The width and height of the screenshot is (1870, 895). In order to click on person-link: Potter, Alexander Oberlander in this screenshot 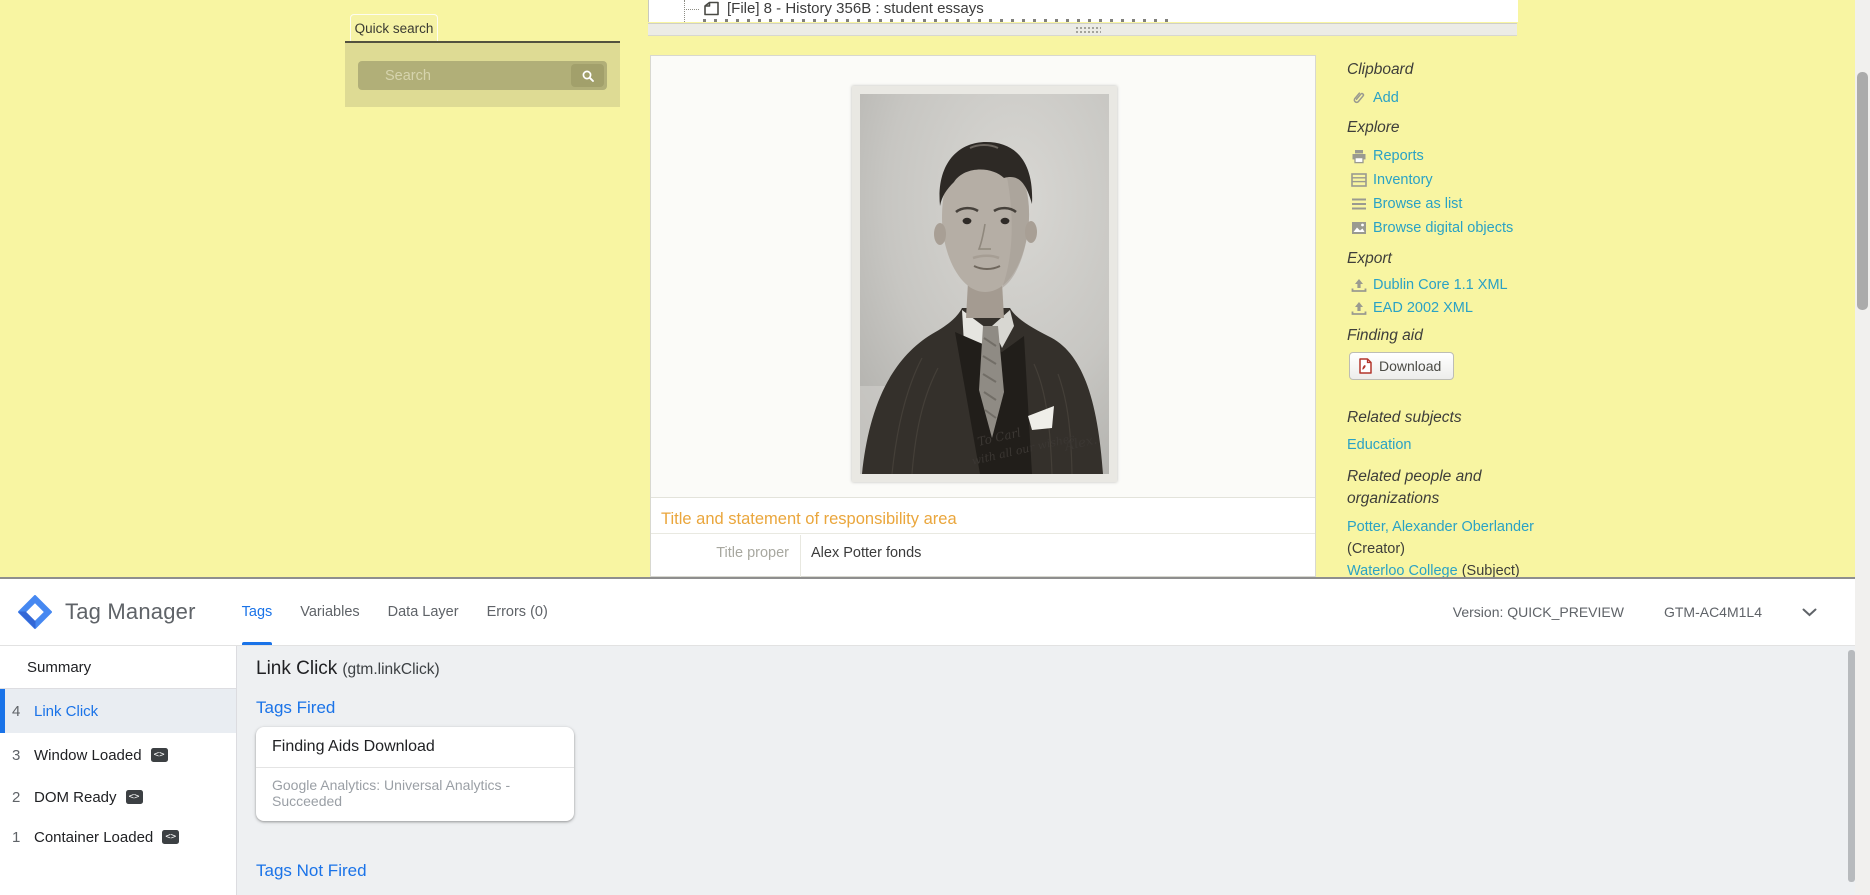, I will do `click(1440, 527)`.